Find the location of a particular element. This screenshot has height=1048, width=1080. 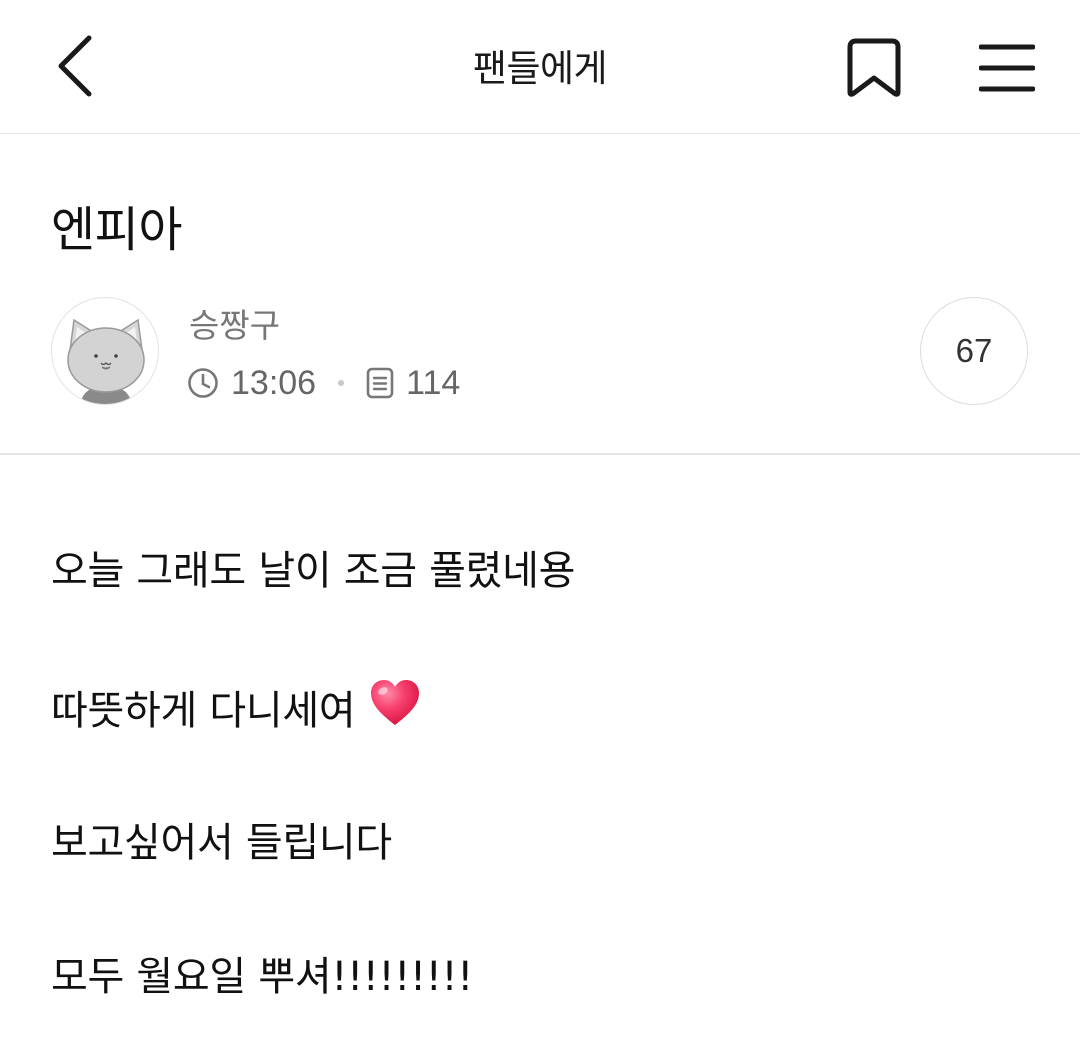

author-avatar is located at coordinates (105, 351).